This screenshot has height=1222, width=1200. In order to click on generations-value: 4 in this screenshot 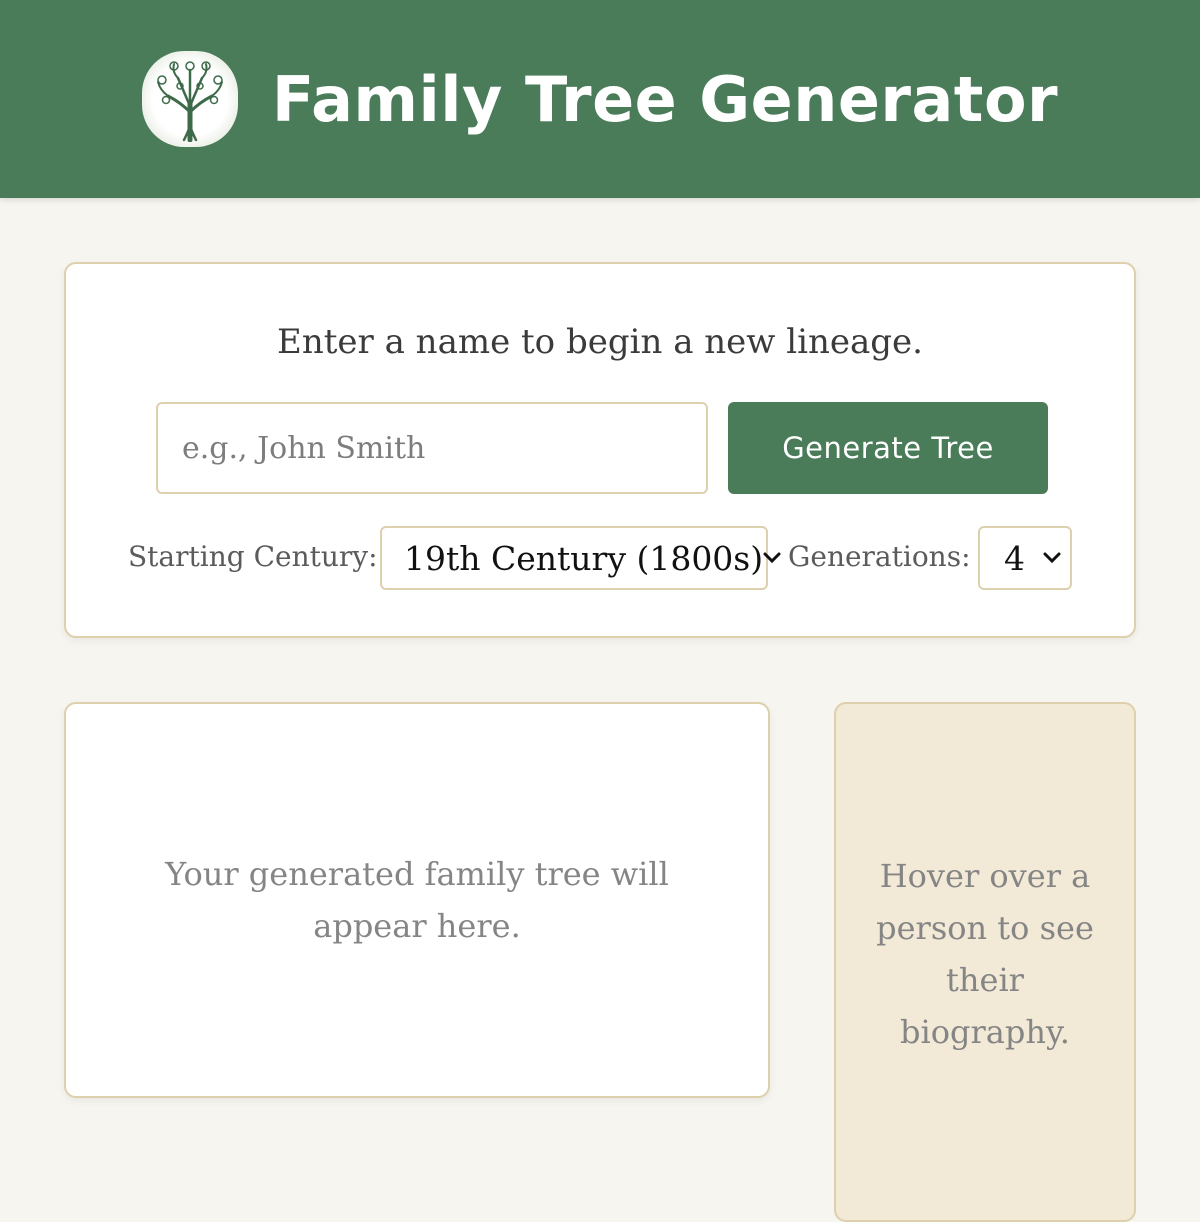, I will do `click(1014, 558)`.